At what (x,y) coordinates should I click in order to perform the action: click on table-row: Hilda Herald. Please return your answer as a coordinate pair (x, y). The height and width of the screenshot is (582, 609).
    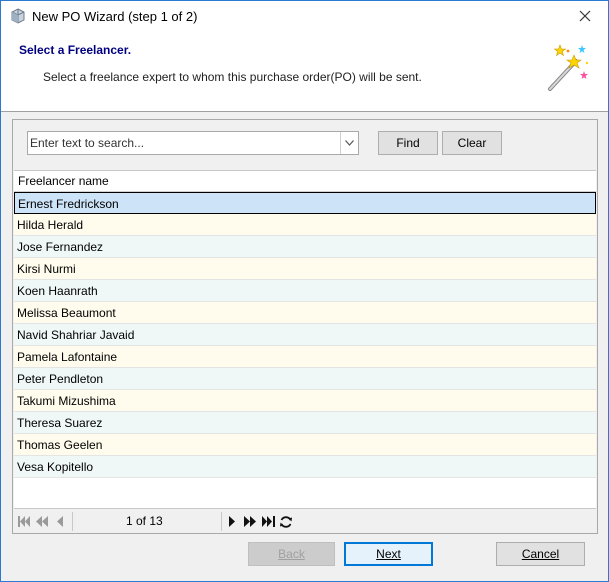
    Looking at the image, I should click on (305, 225).